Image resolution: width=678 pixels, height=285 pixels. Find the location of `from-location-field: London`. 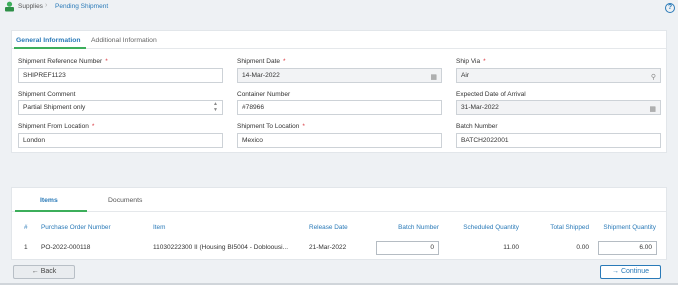

from-location-field: London is located at coordinates (120, 140).